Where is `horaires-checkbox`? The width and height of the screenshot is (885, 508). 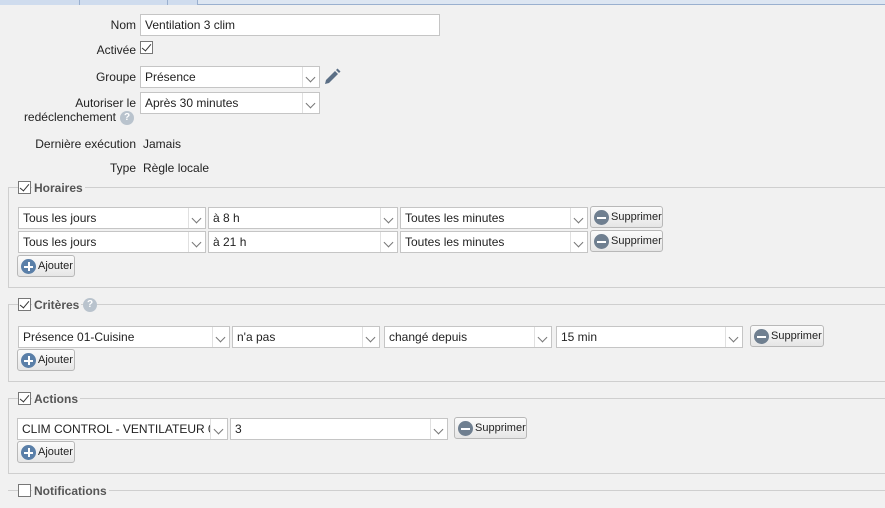
horaires-checkbox is located at coordinates (24, 187).